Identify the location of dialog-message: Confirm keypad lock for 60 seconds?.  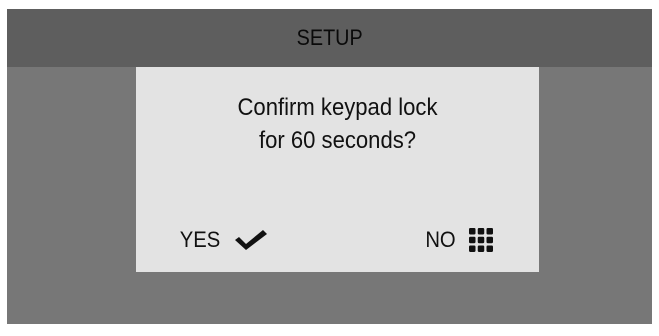
(337, 124).